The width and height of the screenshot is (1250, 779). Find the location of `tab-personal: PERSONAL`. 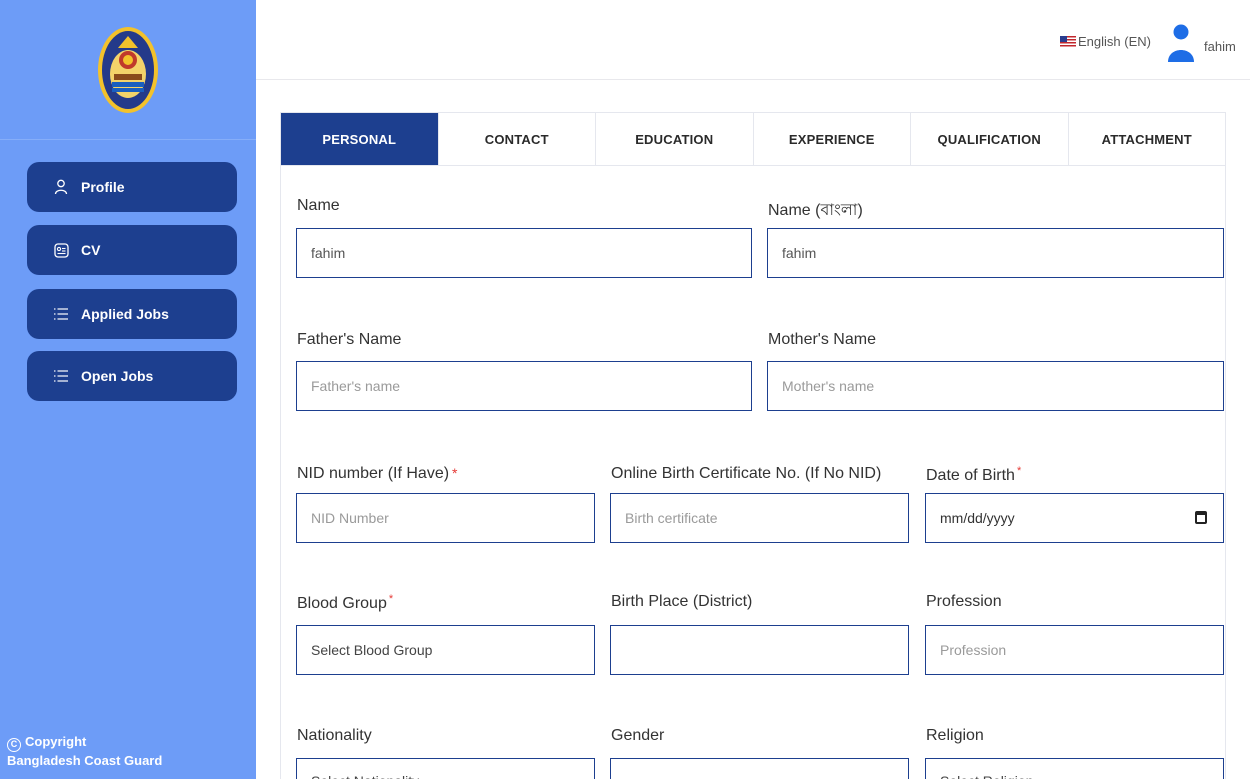

tab-personal: PERSONAL is located at coordinates (360, 139).